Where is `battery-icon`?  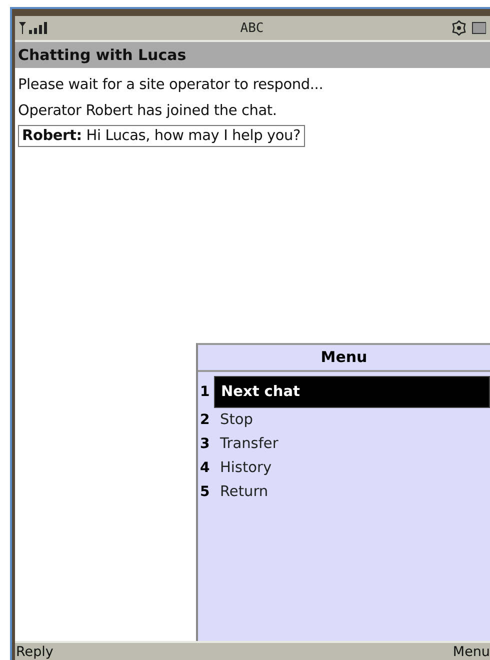 battery-icon is located at coordinates (479, 28).